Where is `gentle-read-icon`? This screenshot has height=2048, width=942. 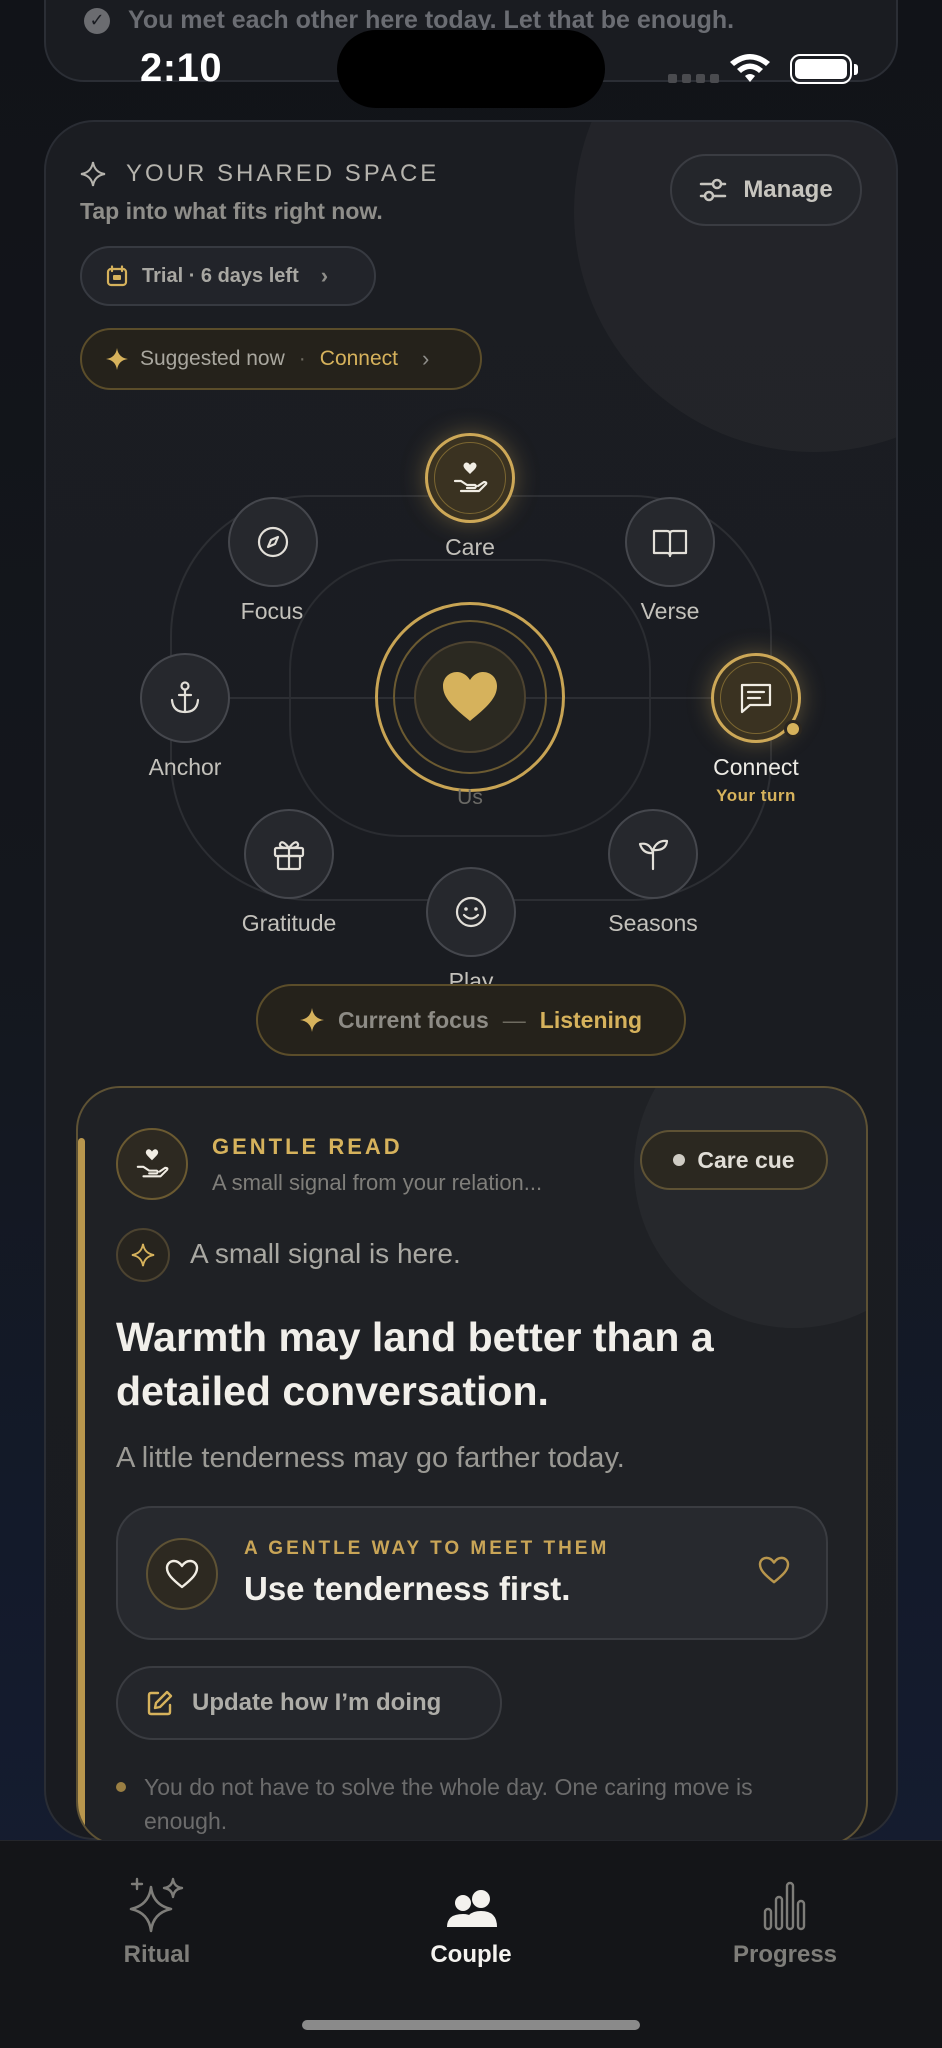
gentle-read-icon is located at coordinates (152, 1164).